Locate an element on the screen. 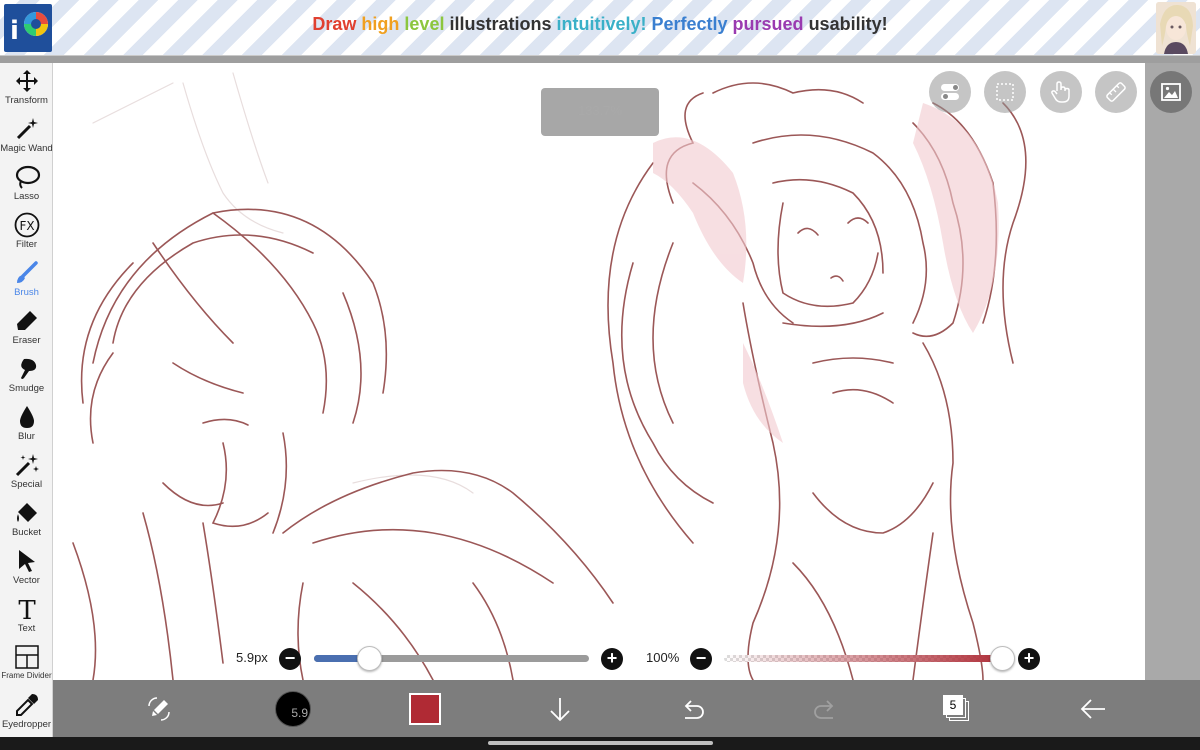  tool-label: Magic Wand is located at coordinates (26, 148).